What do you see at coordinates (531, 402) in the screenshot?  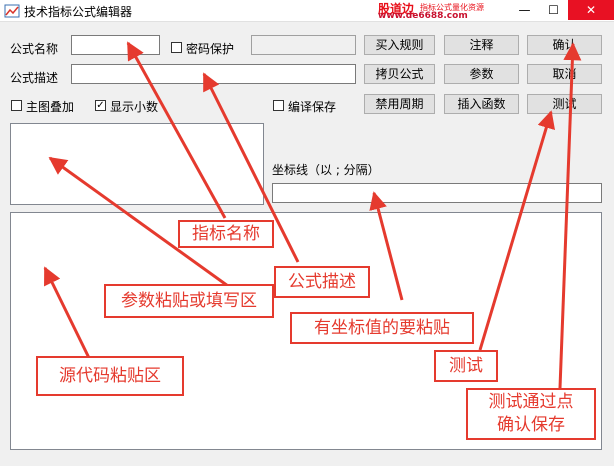 I see `annotation-confirm-save-line1: 测试通过点` at bounding box center [531, 402].